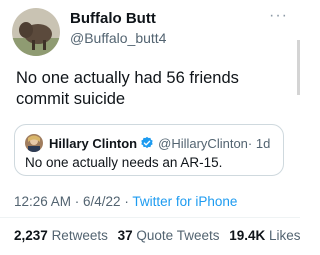 This screenshot has height=255, width=320. Describe the element at coordinates (247, 235) in the screenshot. I see `likes-count: 19.4K` at that location.